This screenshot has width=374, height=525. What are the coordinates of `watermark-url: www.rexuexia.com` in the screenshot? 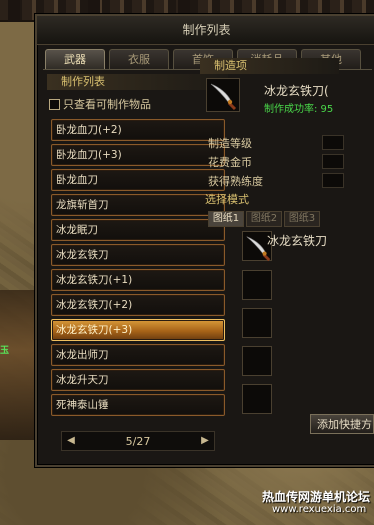 It's located at (319, 509).